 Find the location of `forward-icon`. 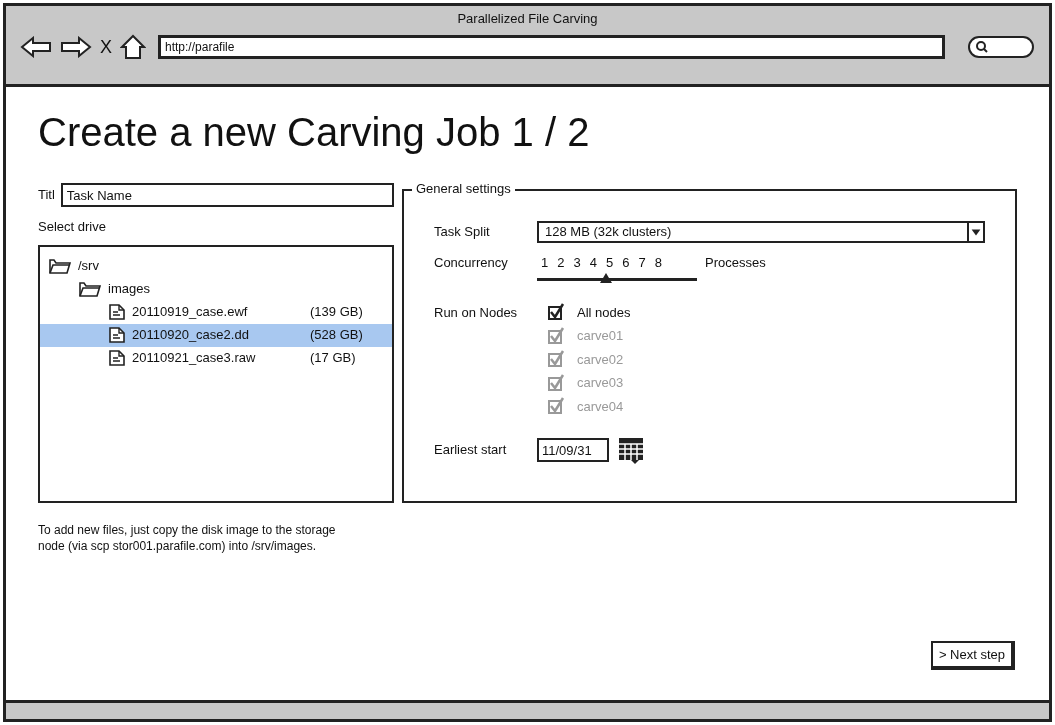

forward-icon is located at coordinates (76, 46).